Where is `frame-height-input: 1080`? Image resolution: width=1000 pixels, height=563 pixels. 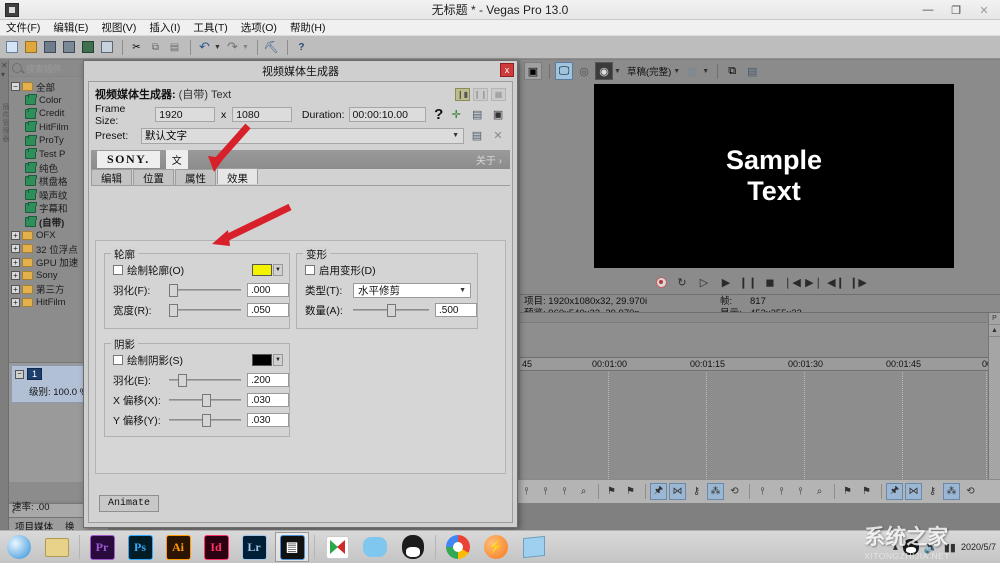 frame-height-input: 1080 is located at coordinates (262, 114).